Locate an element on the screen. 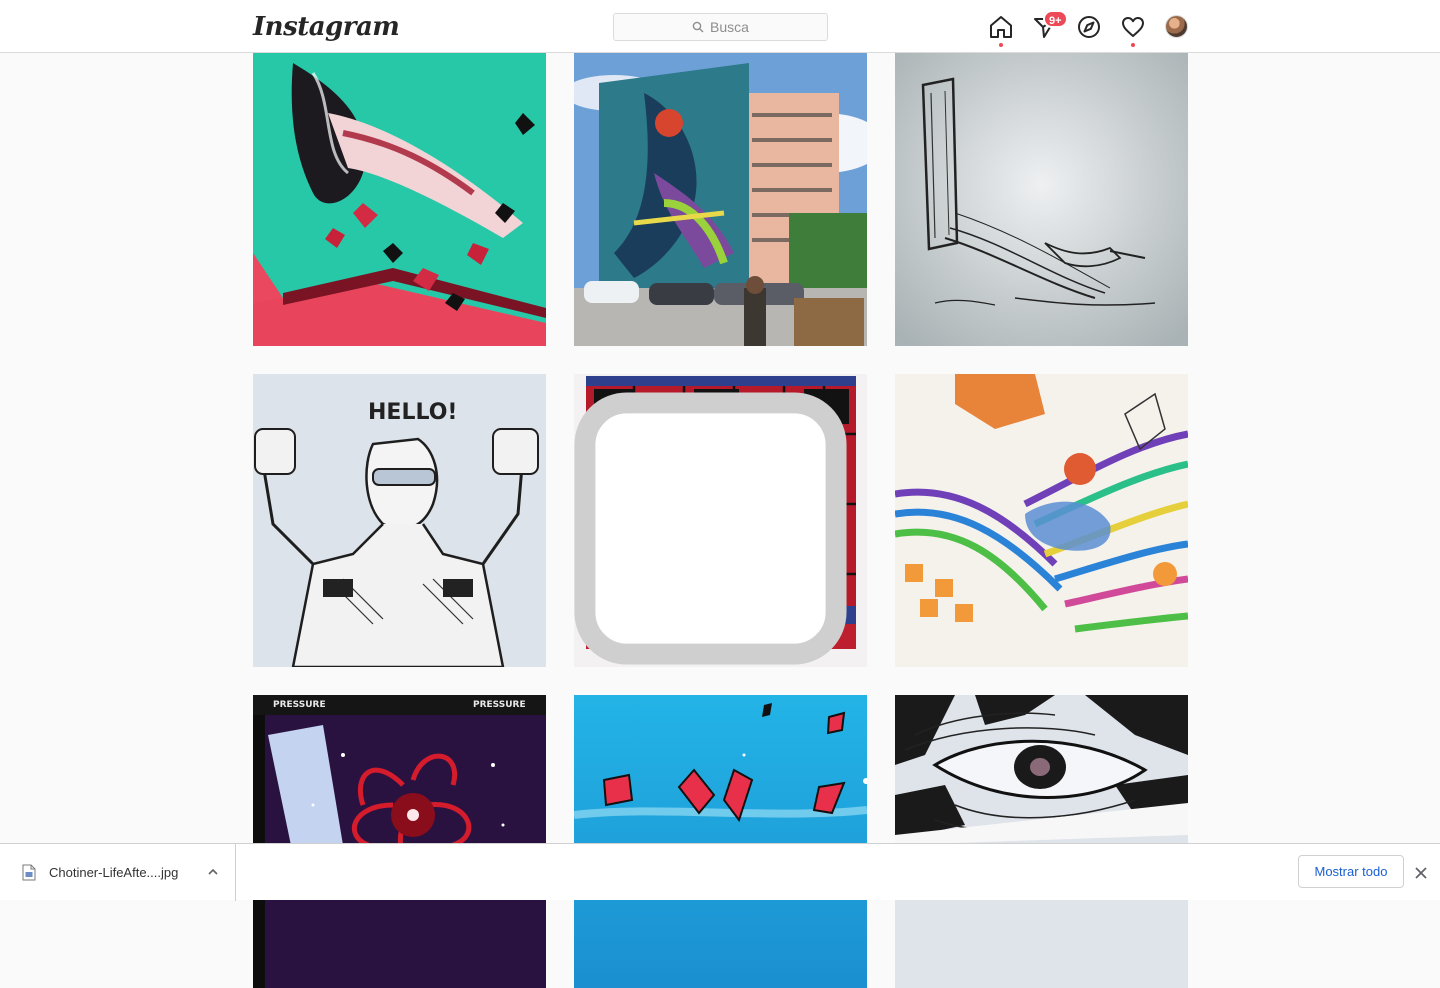 The width and height of the screenshot is (1440, 988). post-thumbnail-4: HELLO! is located at coordinates (399, 520).